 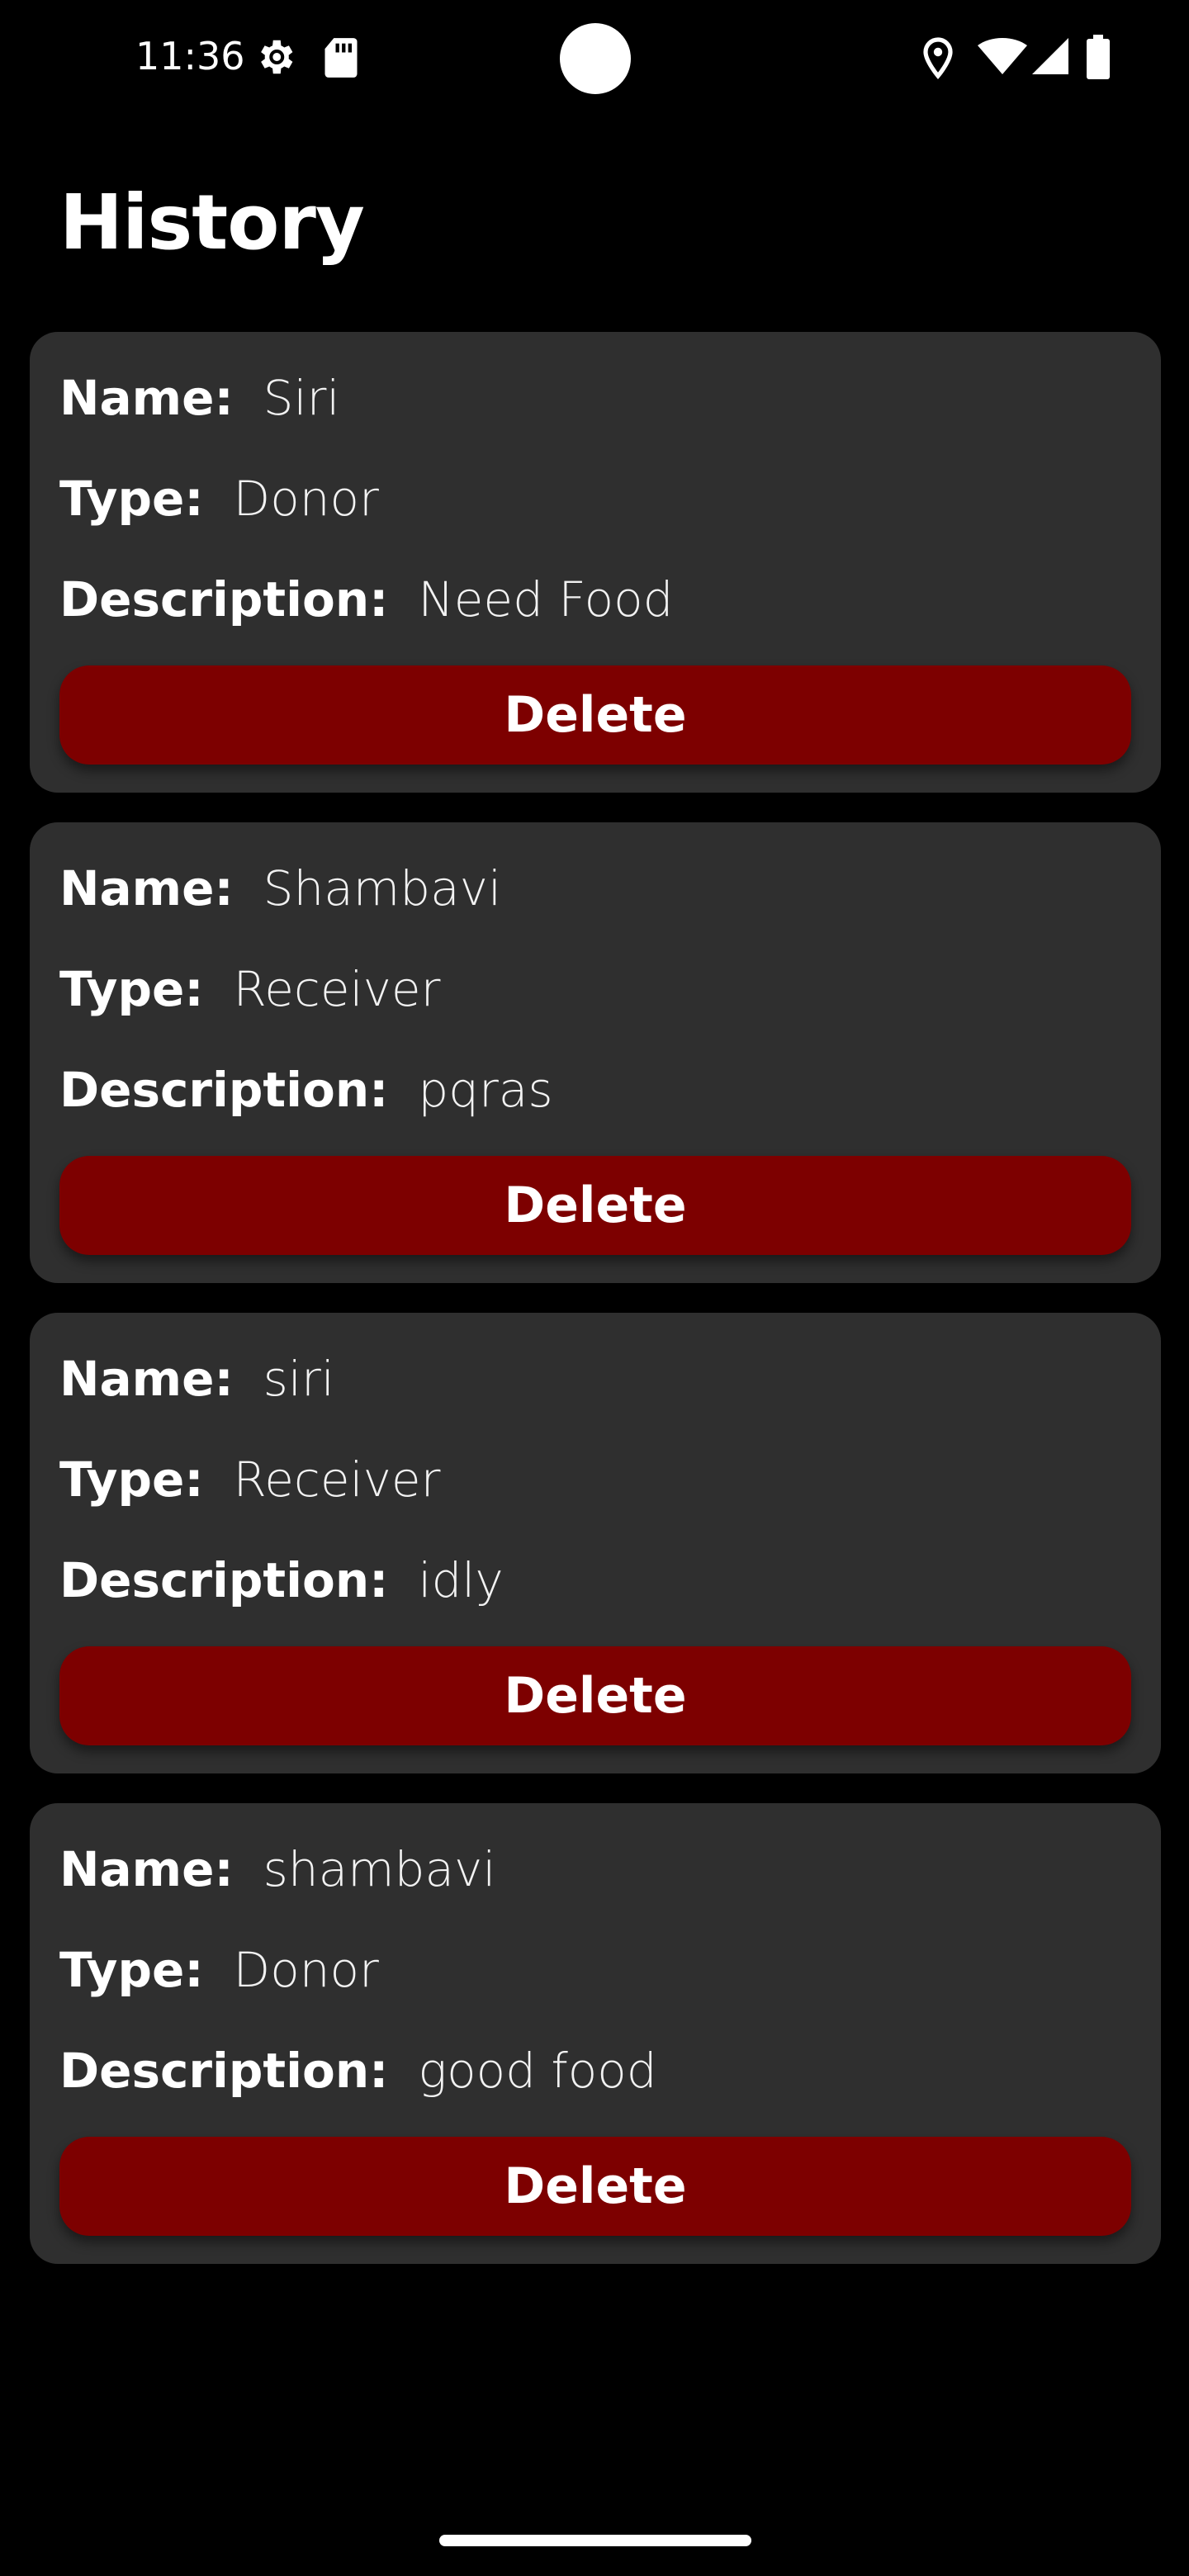 I want to click on name-row: Name: Shambavi, so click(x=280, y=888).